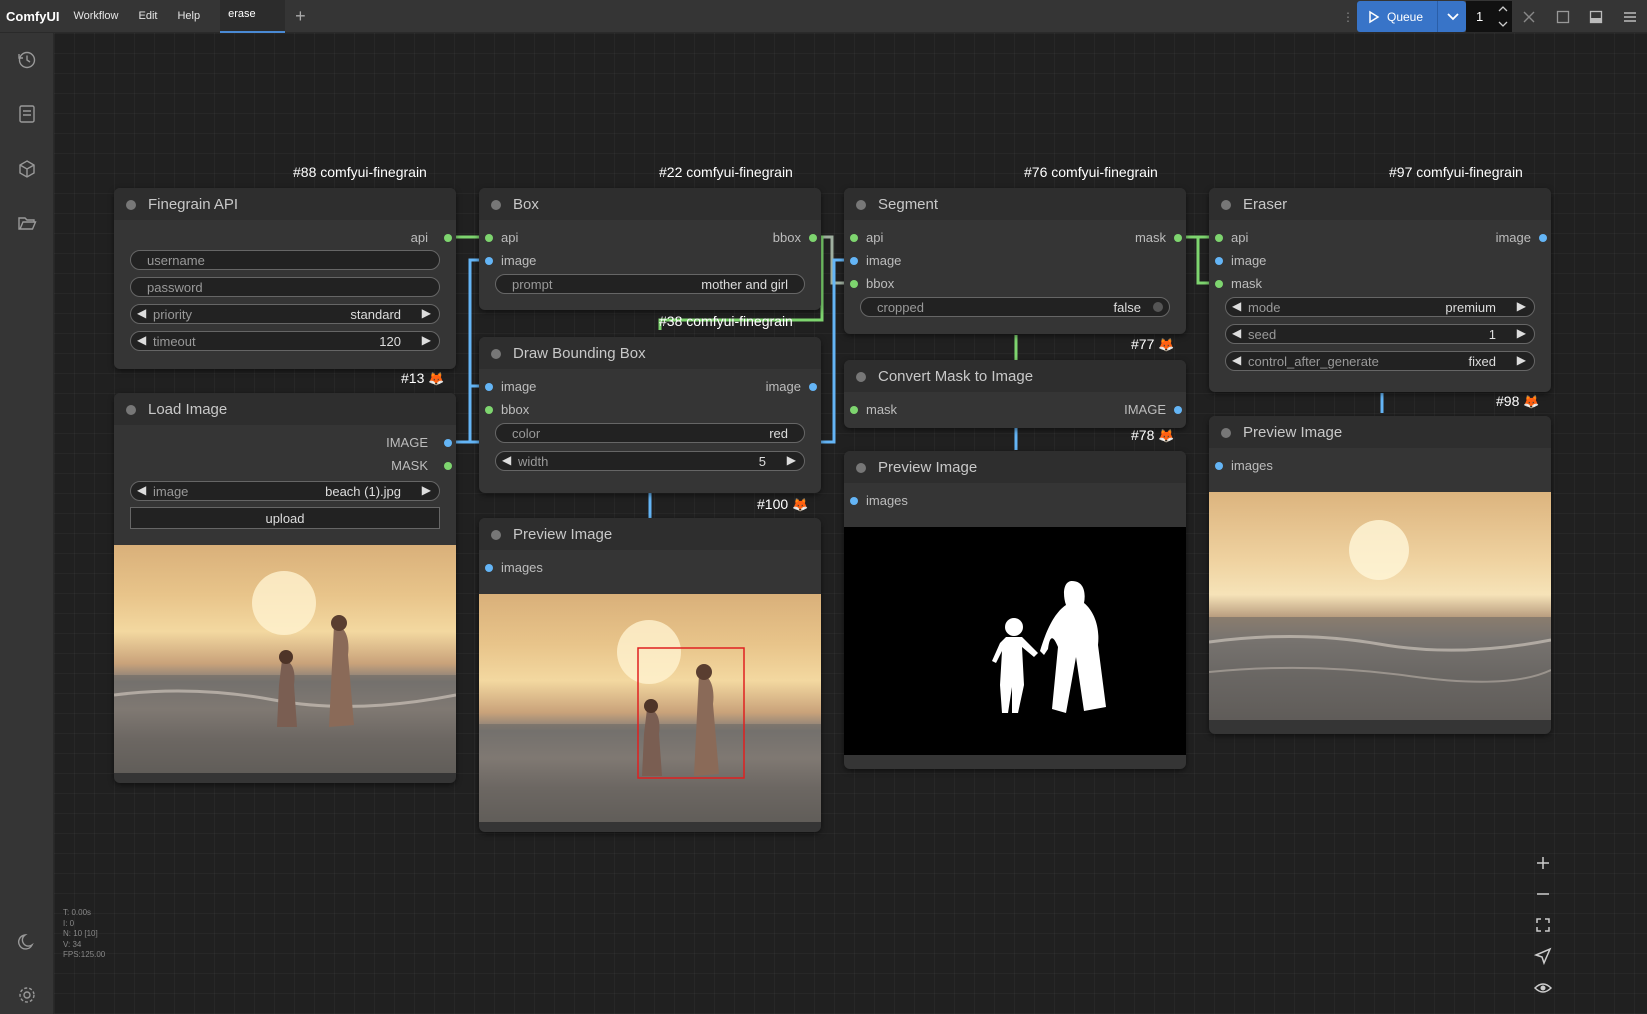  What do you see at coordinates (1543, 956) in the screenshot?
I see `select-pointer-icon` at bounding box center [1543, 956].